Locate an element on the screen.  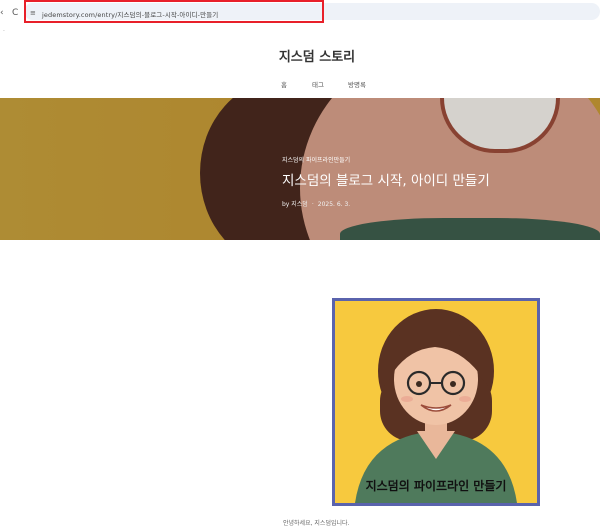
reload-icon: C is located at coordinates (15, 13).